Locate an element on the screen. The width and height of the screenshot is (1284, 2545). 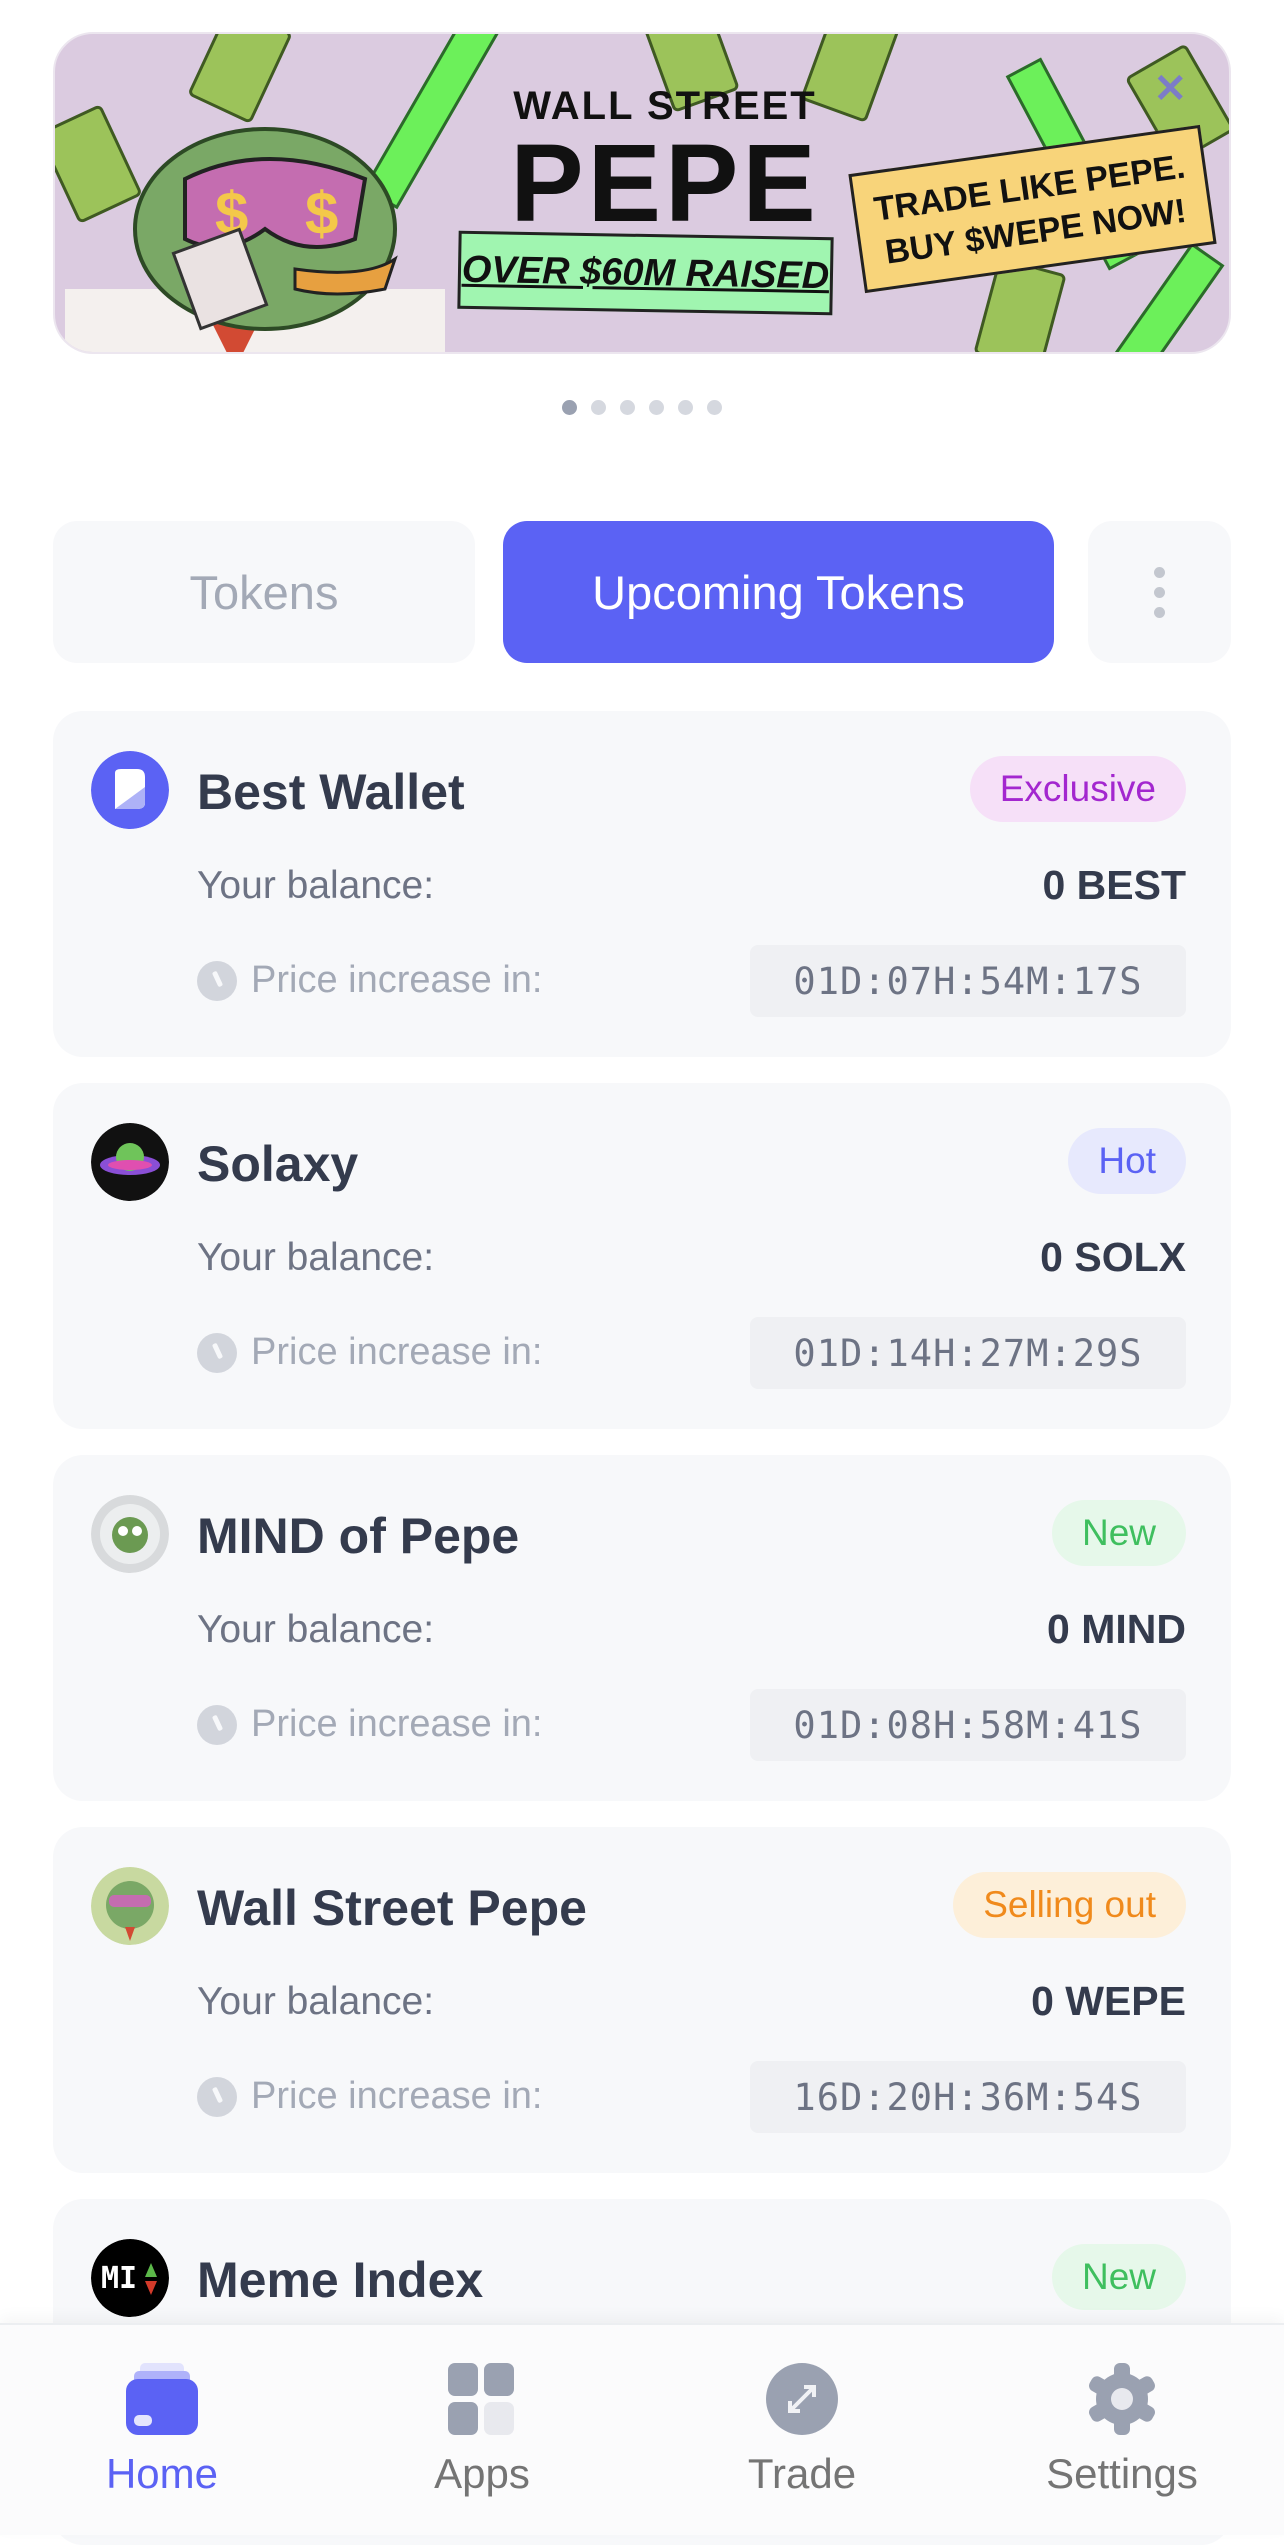
nav-apps: Apps is located at coordinates (482, 2431).